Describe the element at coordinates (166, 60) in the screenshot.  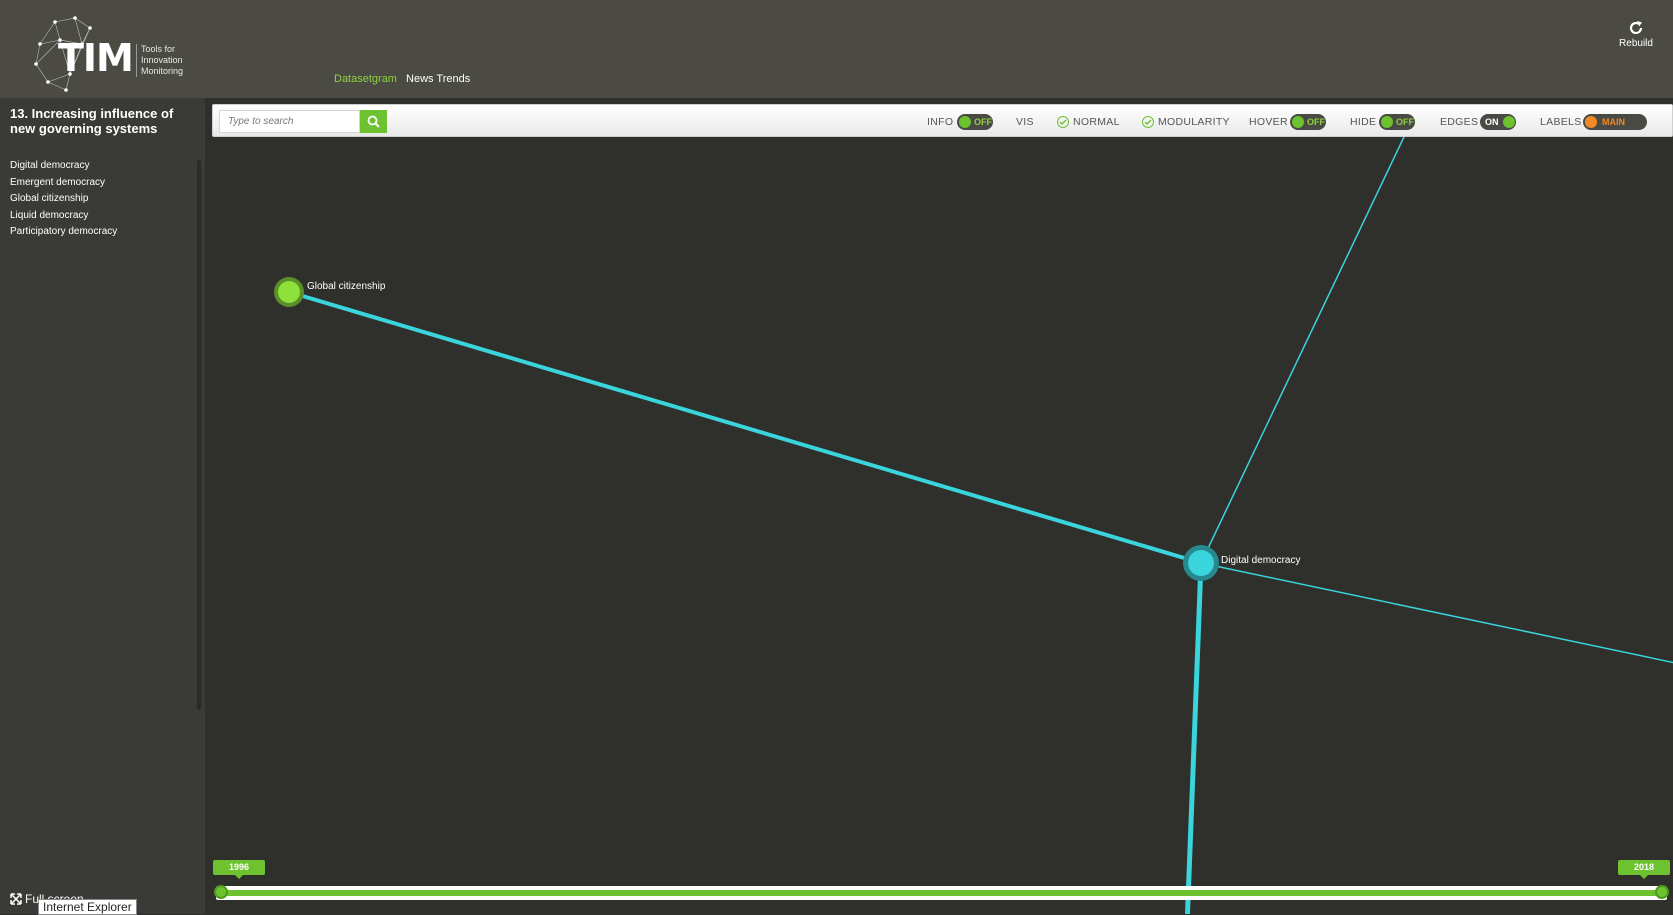
I see `logo-subtitle: Tools for Innovation Monitoring` at that location.